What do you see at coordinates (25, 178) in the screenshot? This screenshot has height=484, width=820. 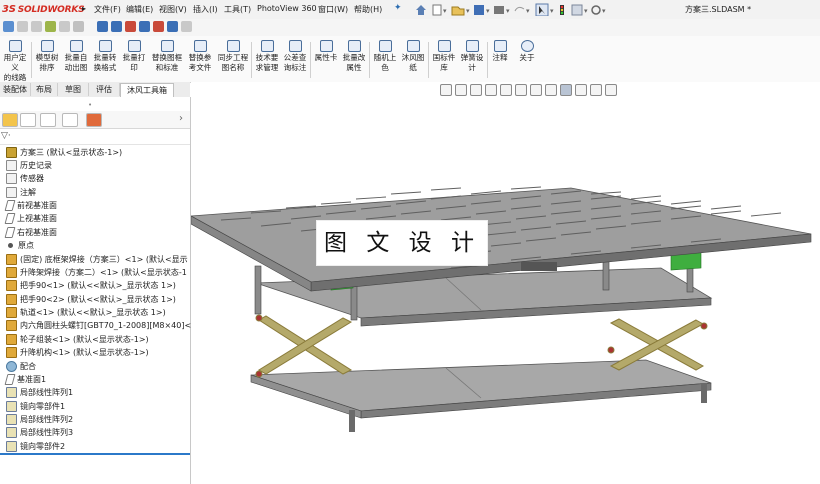 I see `tree-item-sensors: 传感器` at bounding box center [25, 178].